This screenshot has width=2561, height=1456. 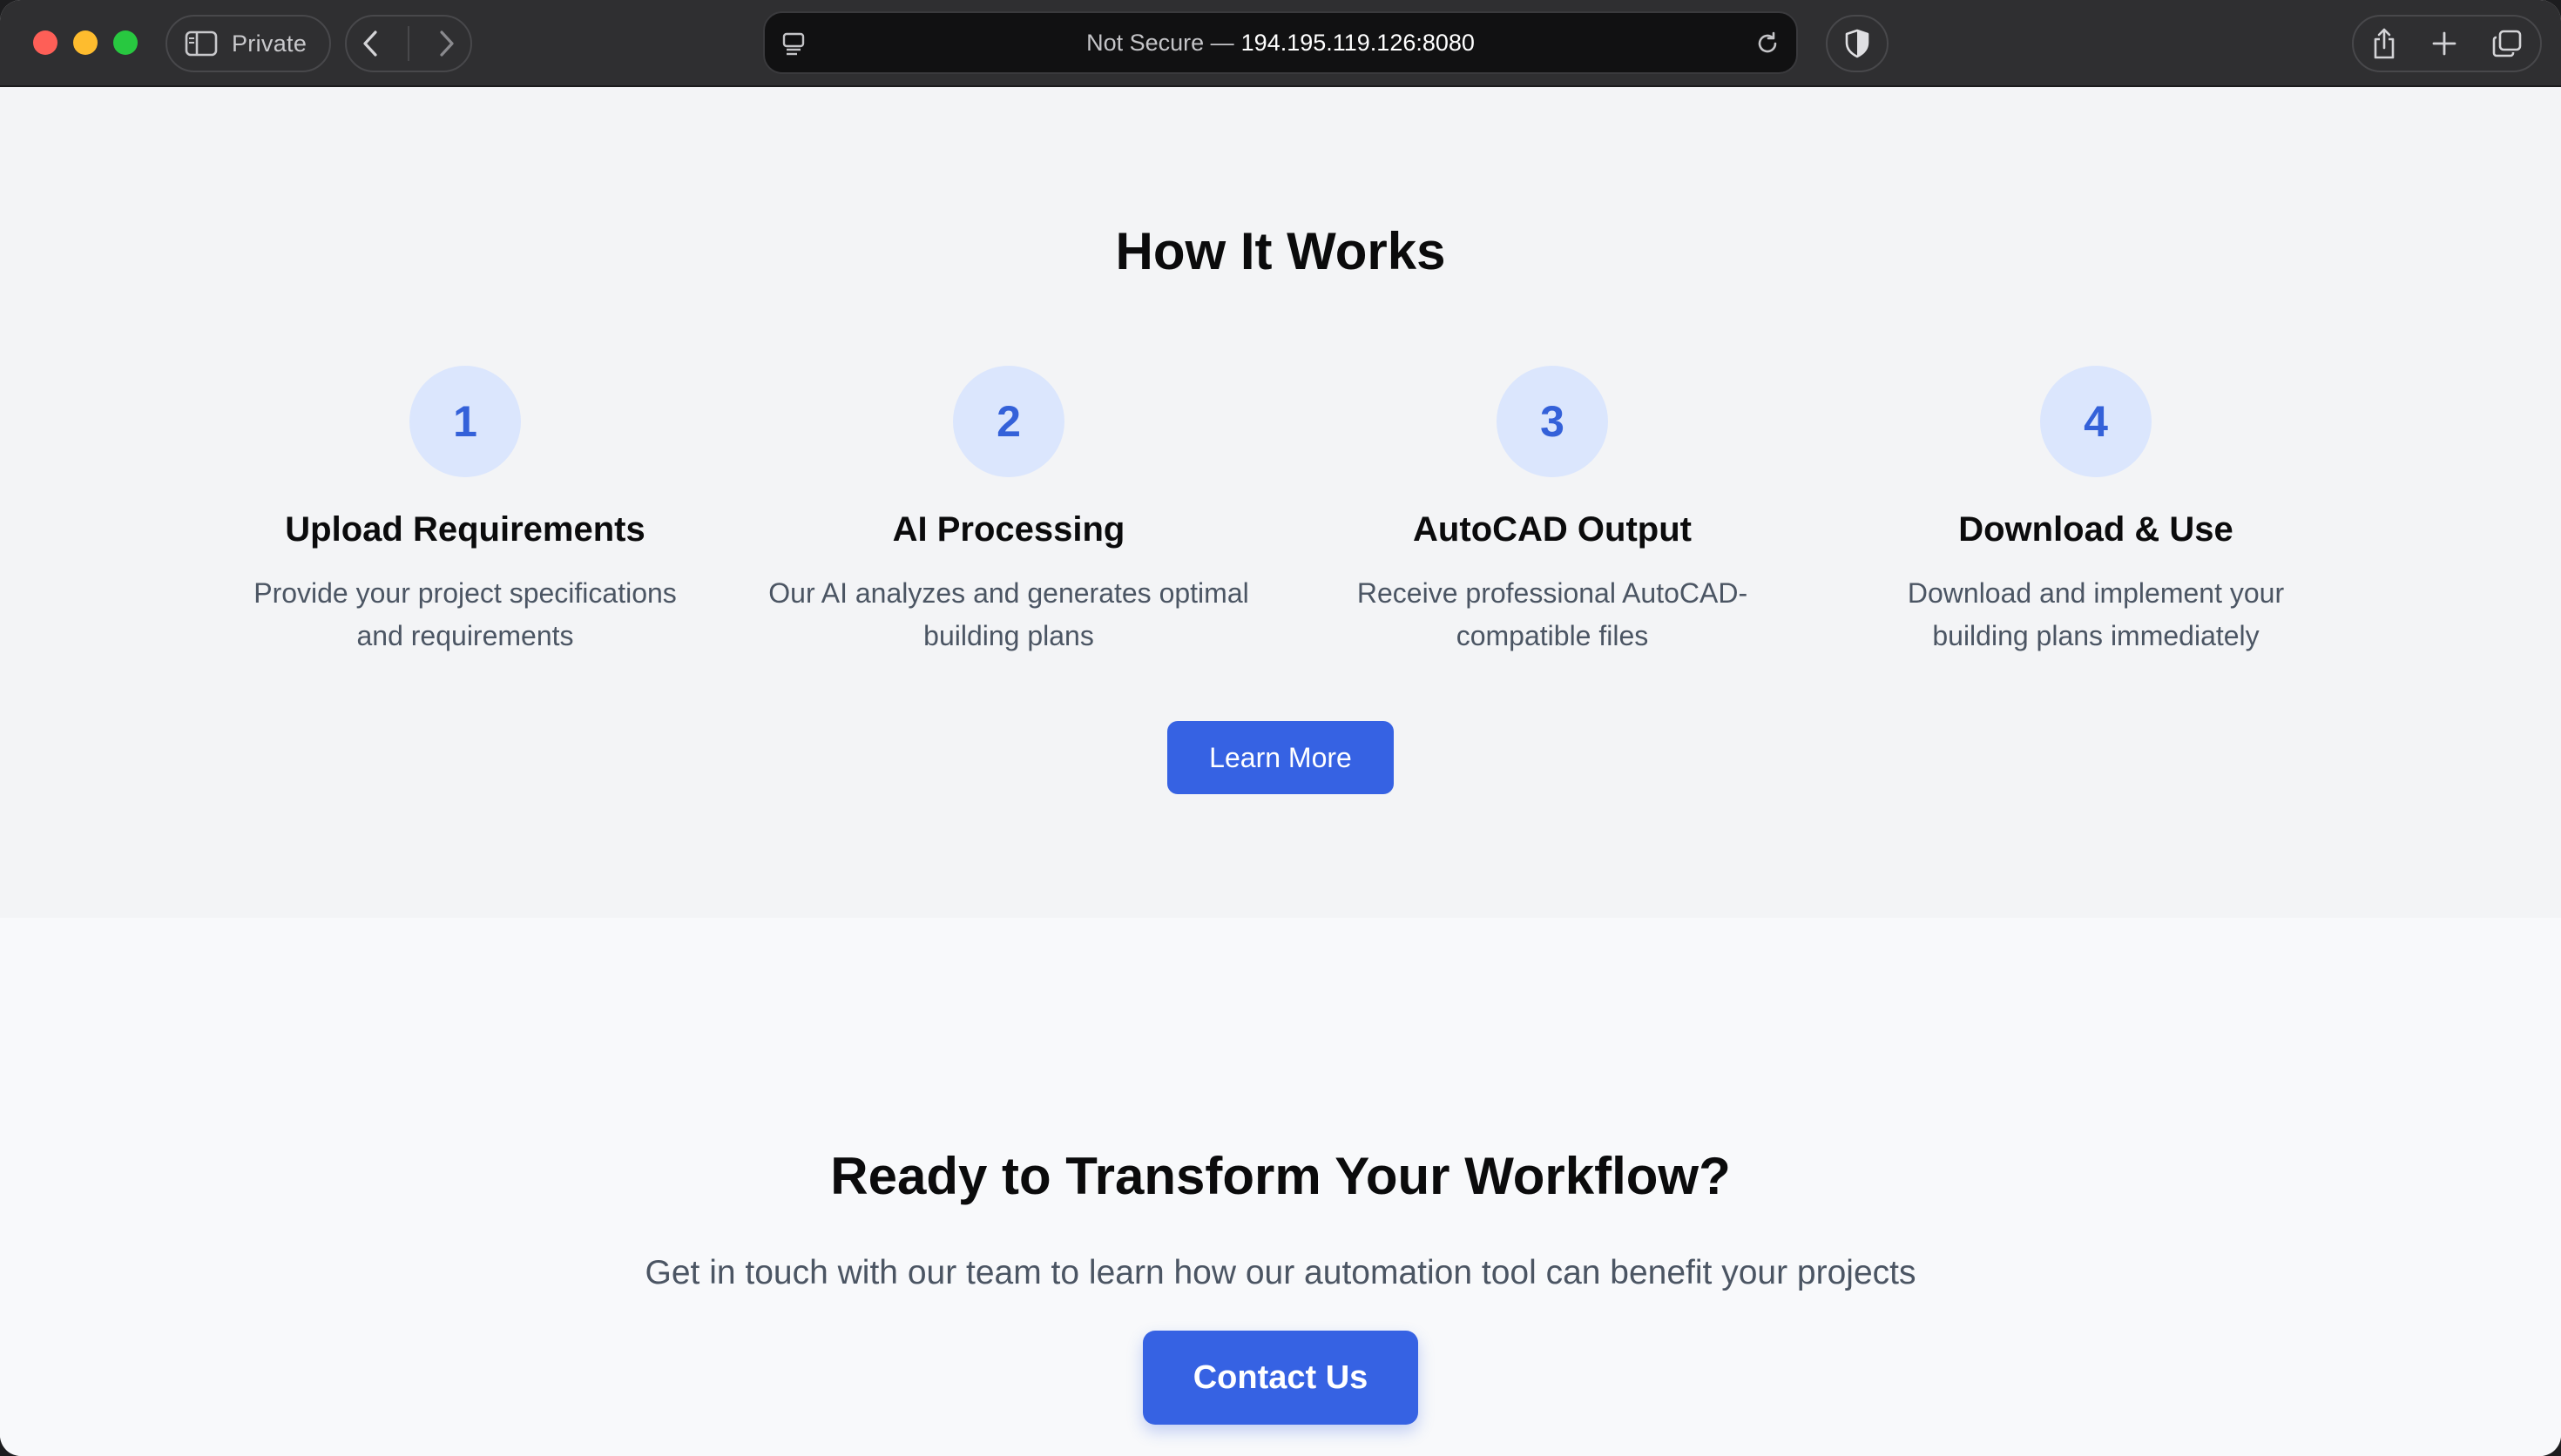 What do you see at coordinates (1280, 1176) in the screenshot?
I see `cta-title: Ready to Transform Your Workflow?` at bounding box center [1280, 1176].